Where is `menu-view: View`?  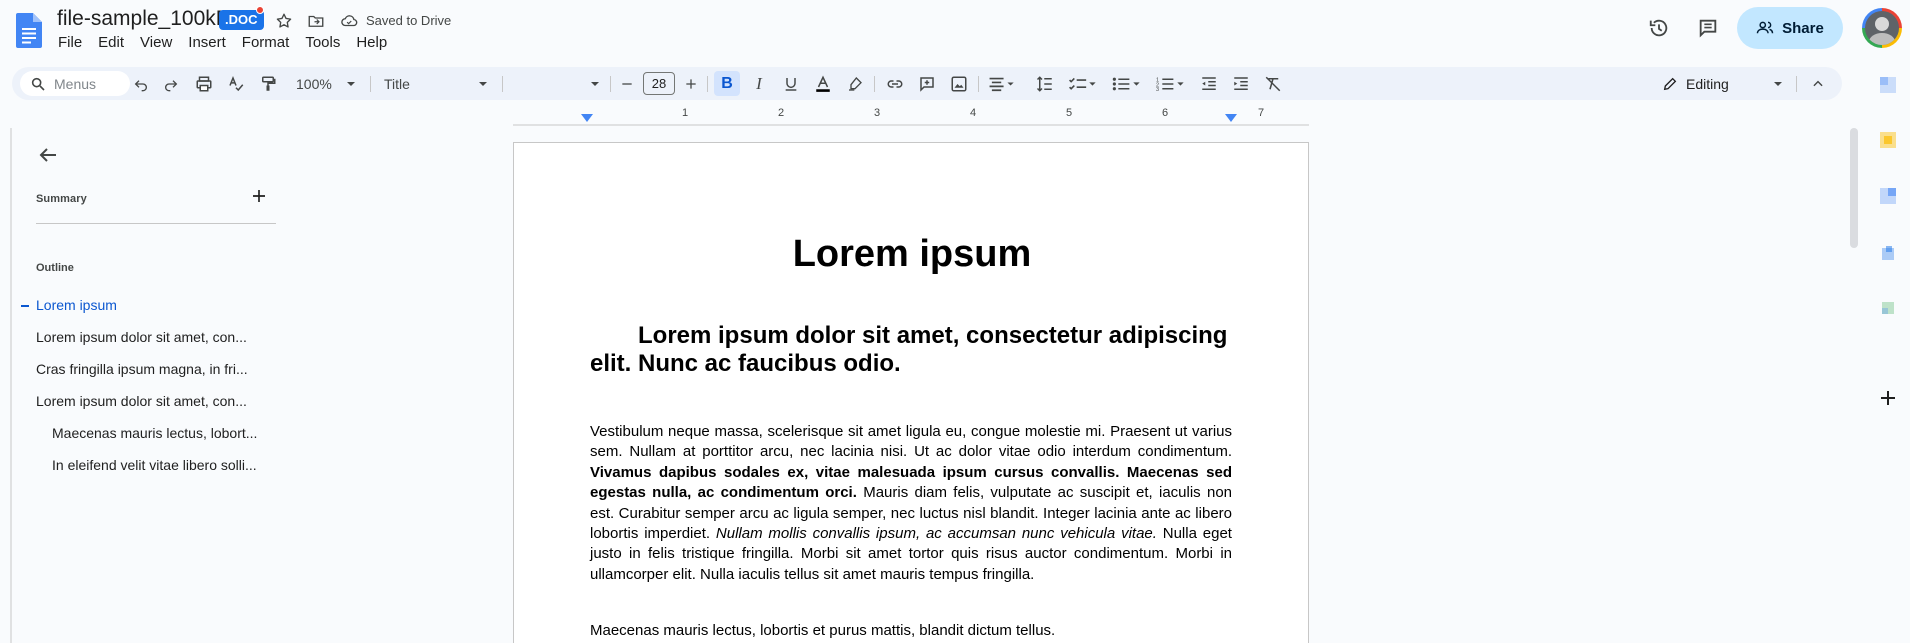 menu-view: View is located at coordinates (160, 43).